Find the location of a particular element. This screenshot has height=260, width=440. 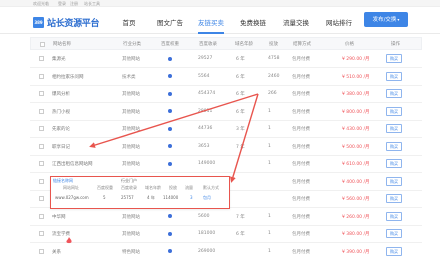

cell-index: 3653 is located at coordinates (204, 146).